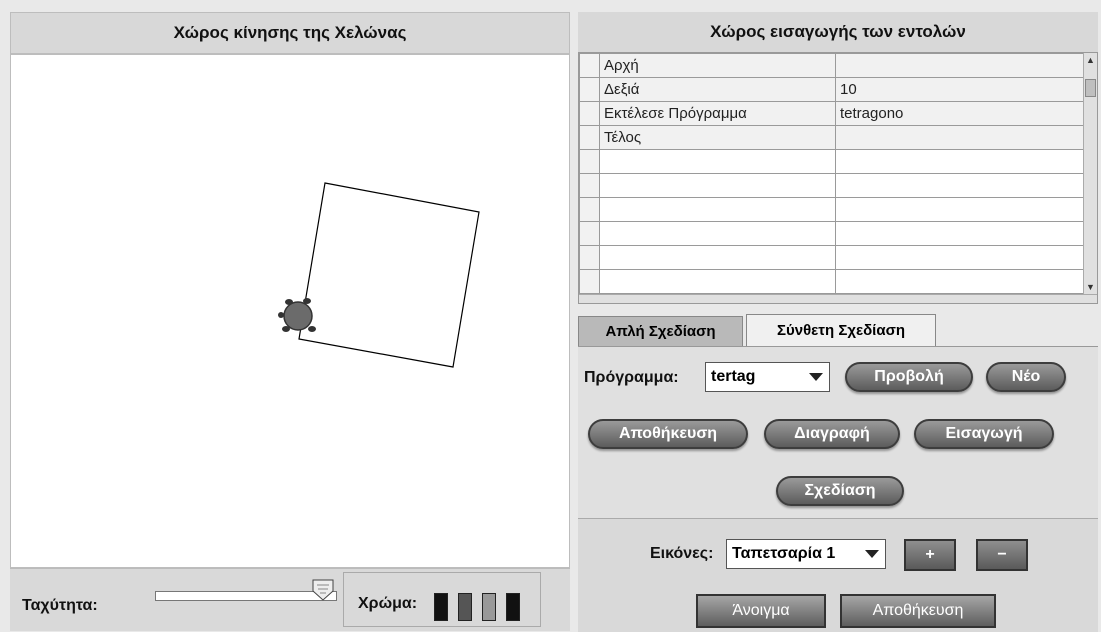 The image size is (1101, 632). What do you see at coordinates (465, 607) in the screenshot?
I see `color-swatch-darkgray` at bounding box center [465, 607].